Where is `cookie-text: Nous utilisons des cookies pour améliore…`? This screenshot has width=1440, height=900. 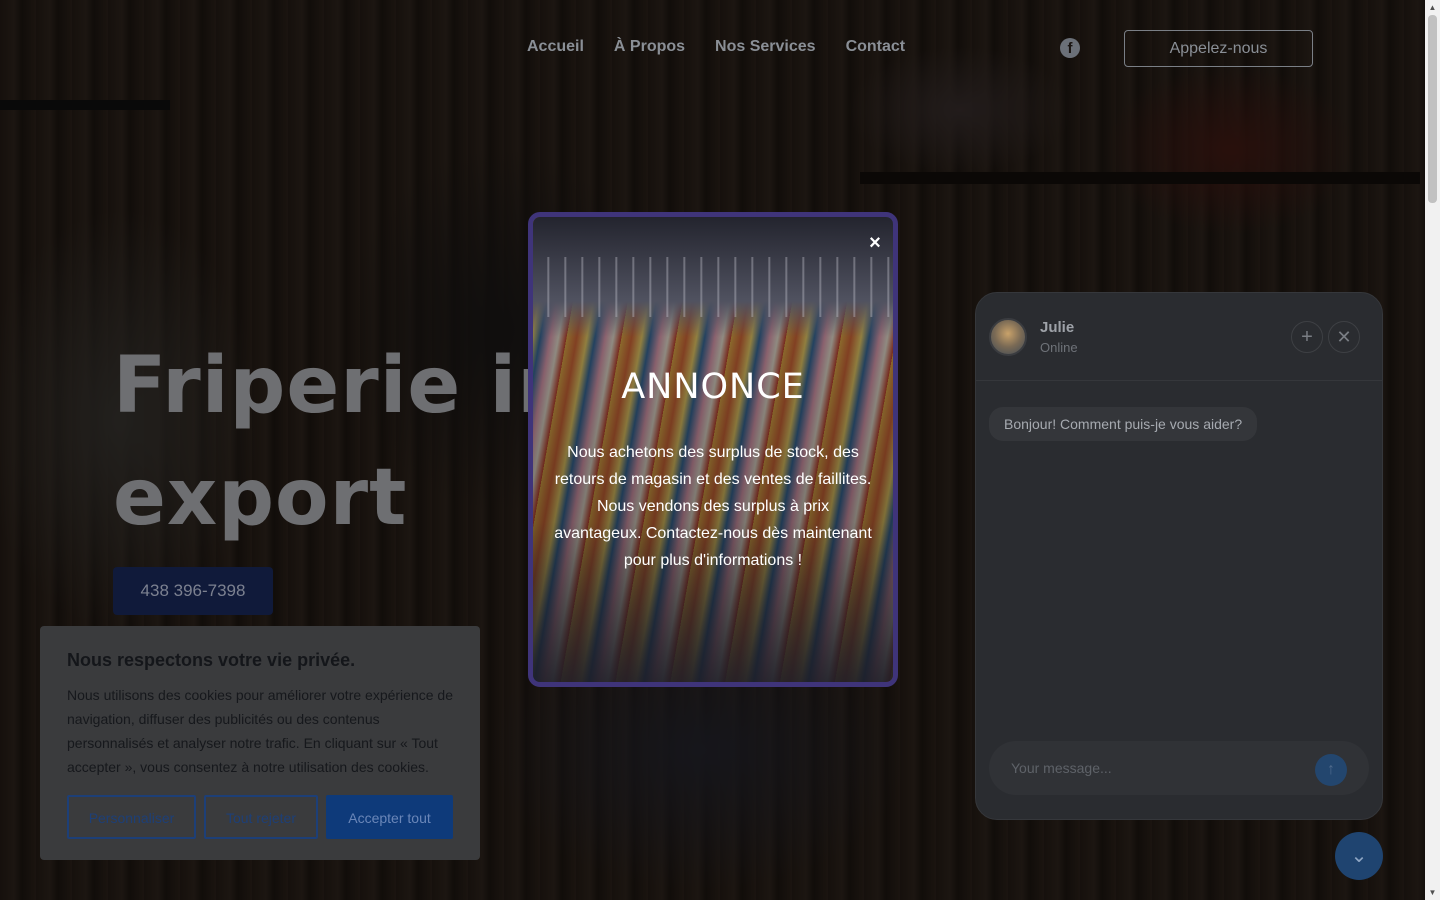 cookie-text: Nous utilisons des cookies pour améliore… is located at coordinates (260, 731).